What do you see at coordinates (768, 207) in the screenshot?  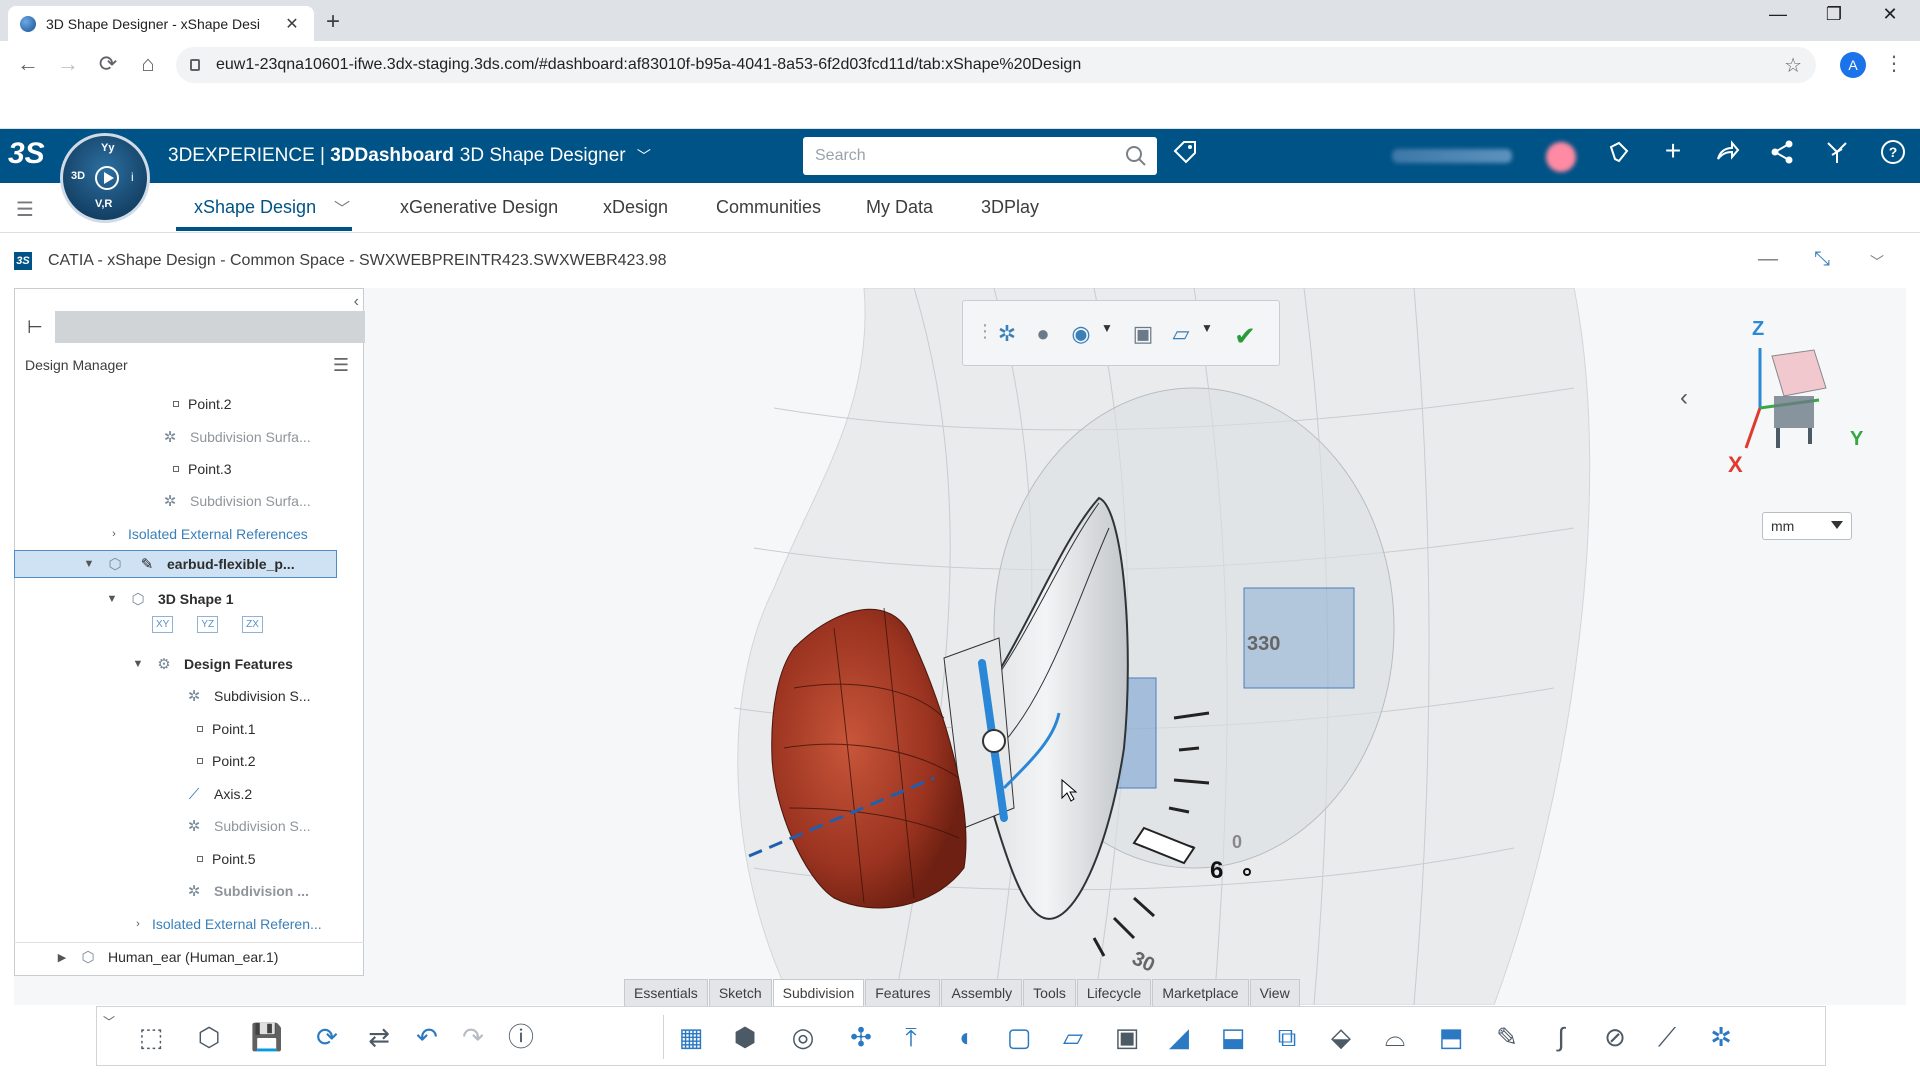 I see `tab-communities: Communities` at bounding box center [768, 207].